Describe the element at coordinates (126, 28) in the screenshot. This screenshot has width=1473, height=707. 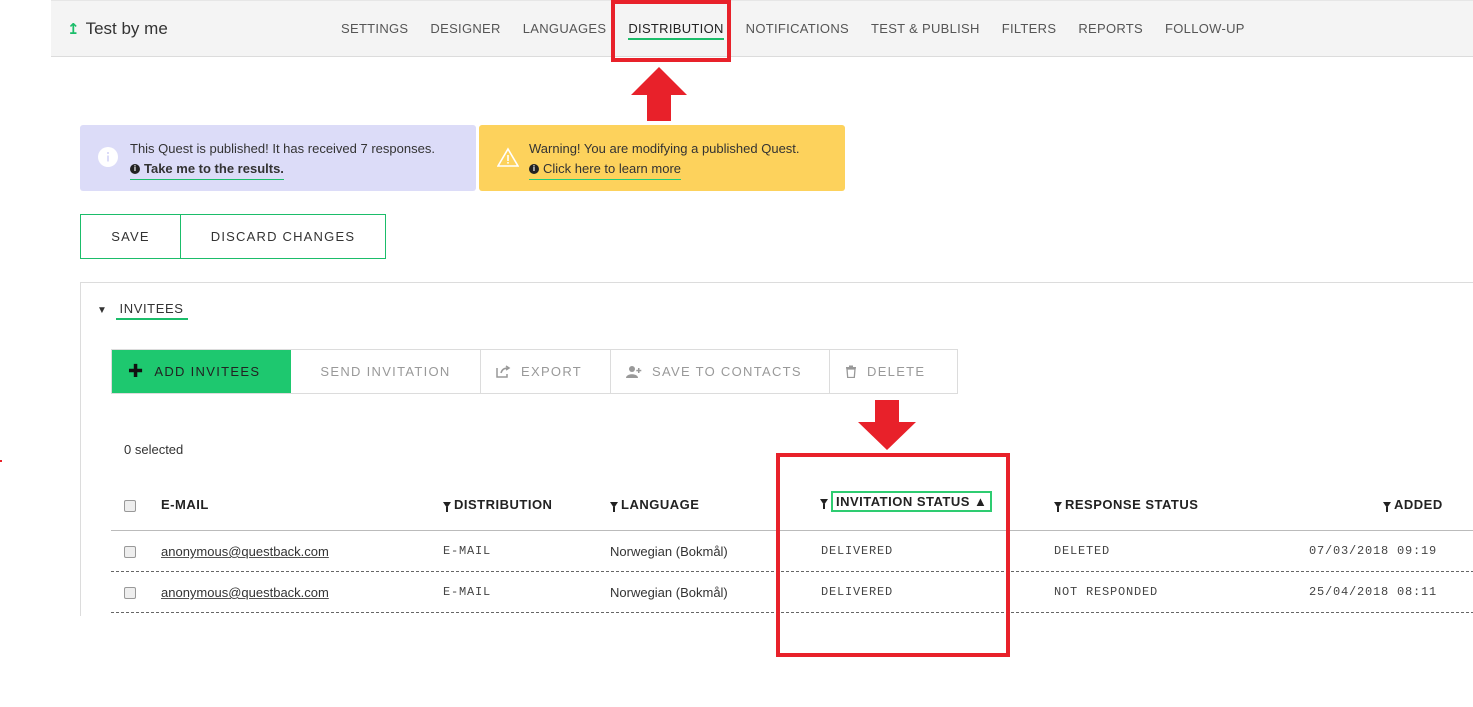
I see `app-title-text: Test by me` at that location.